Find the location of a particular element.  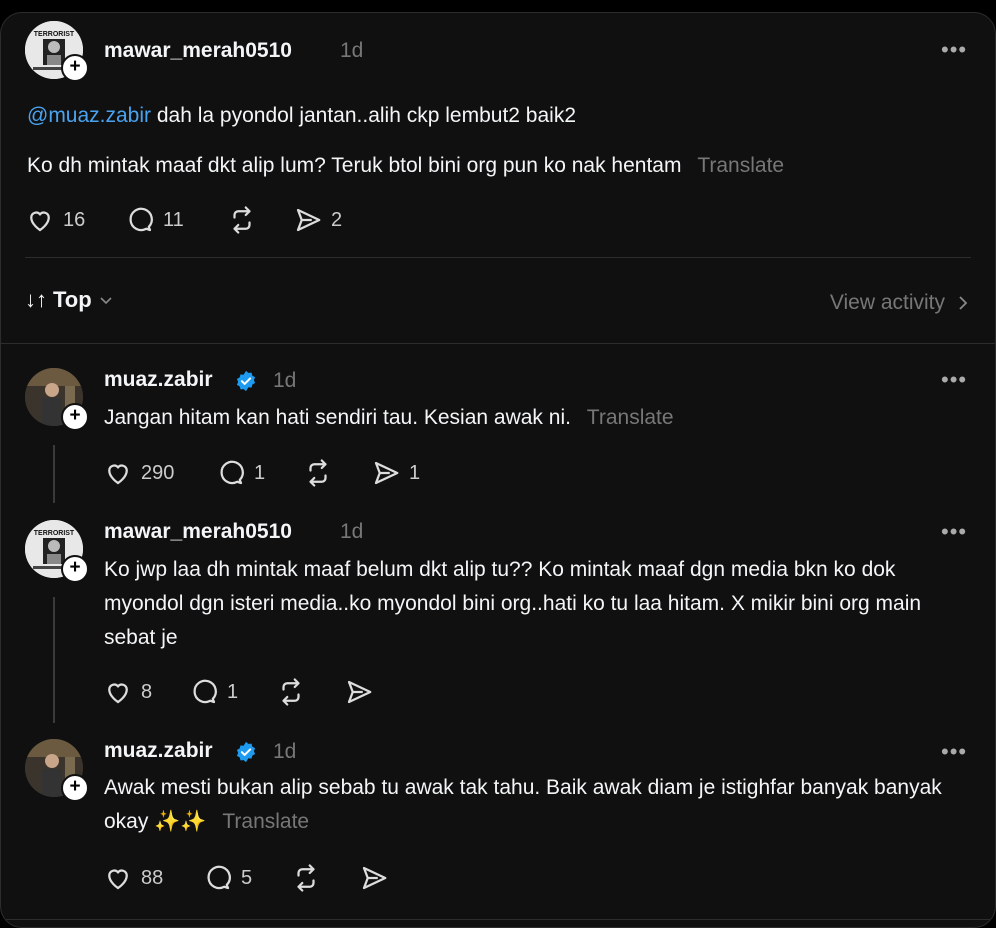

reply-count: 11 is located at coordinates (173, 219).